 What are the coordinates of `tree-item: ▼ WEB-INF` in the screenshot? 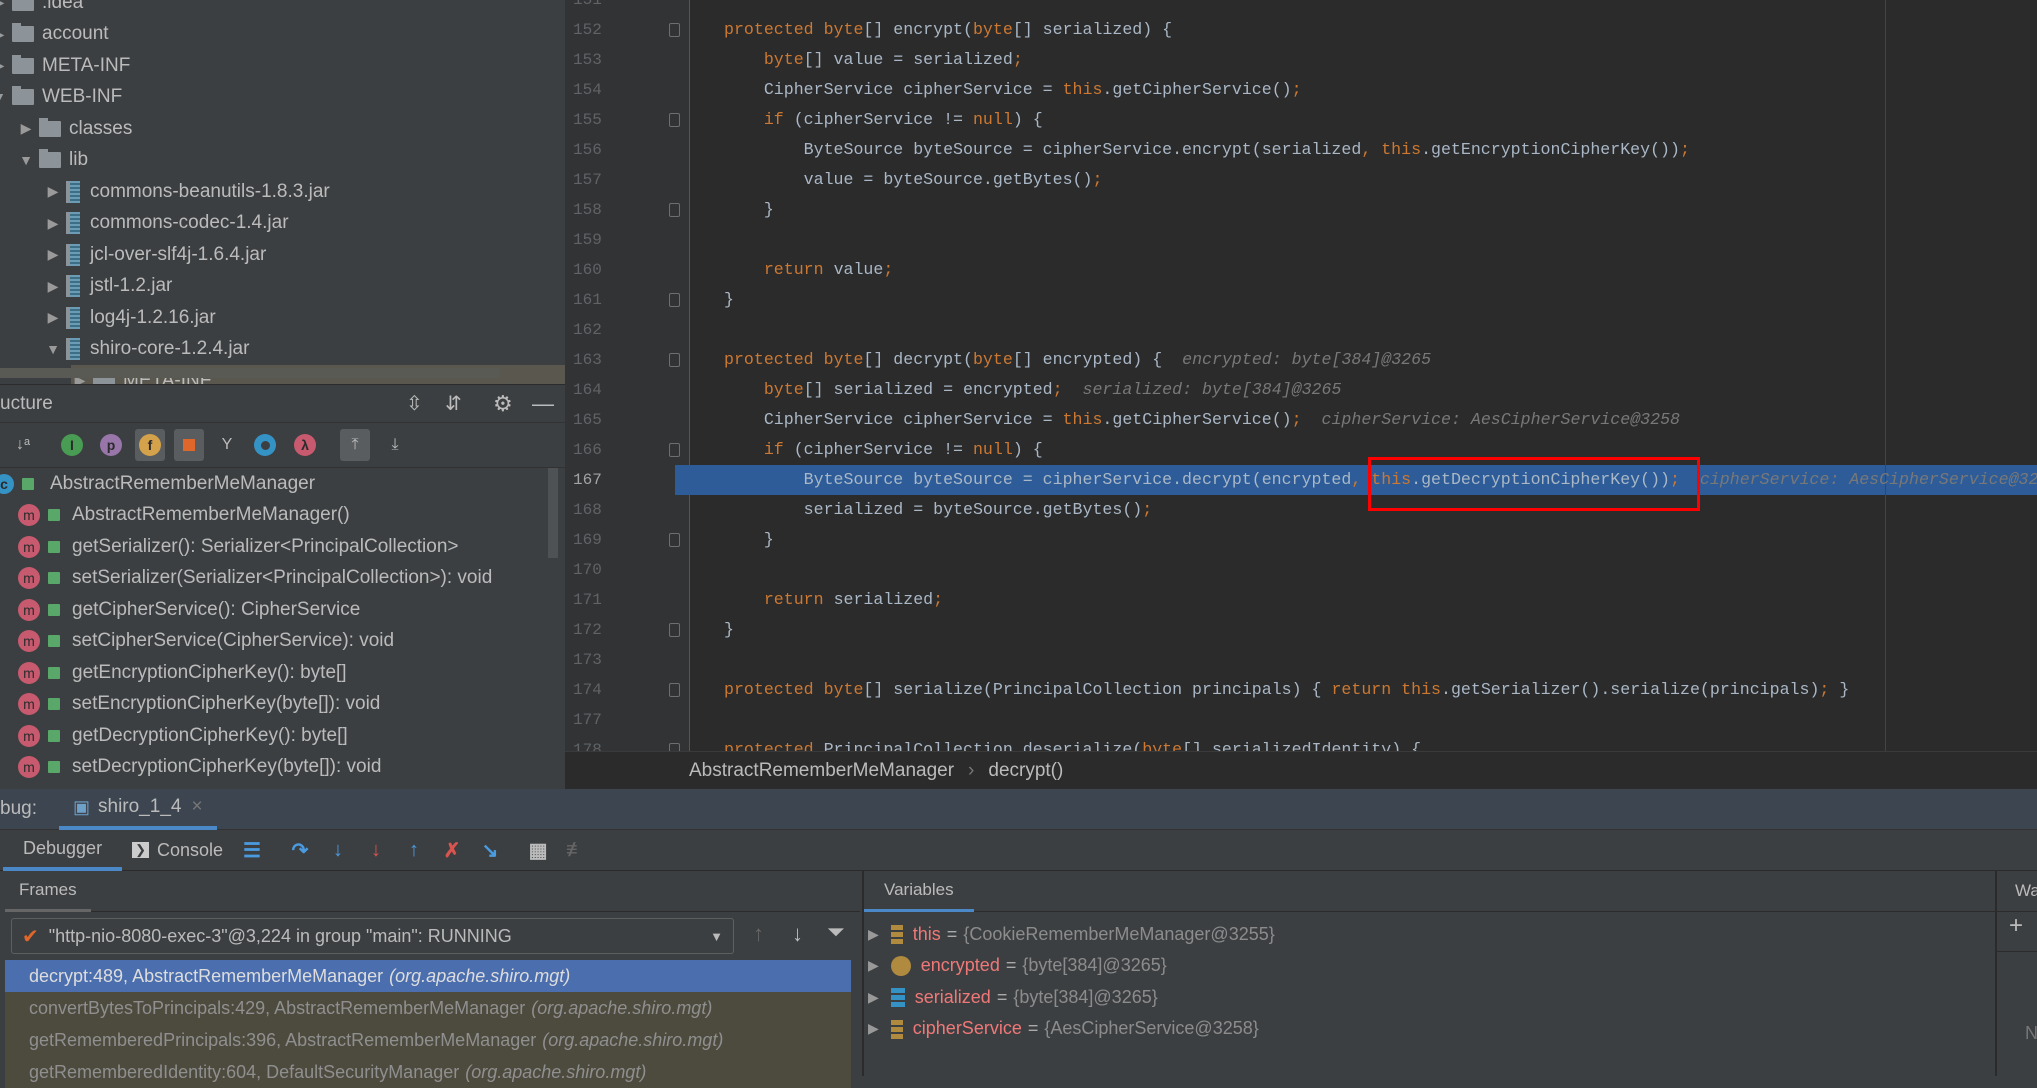 It's located at (61, 97).